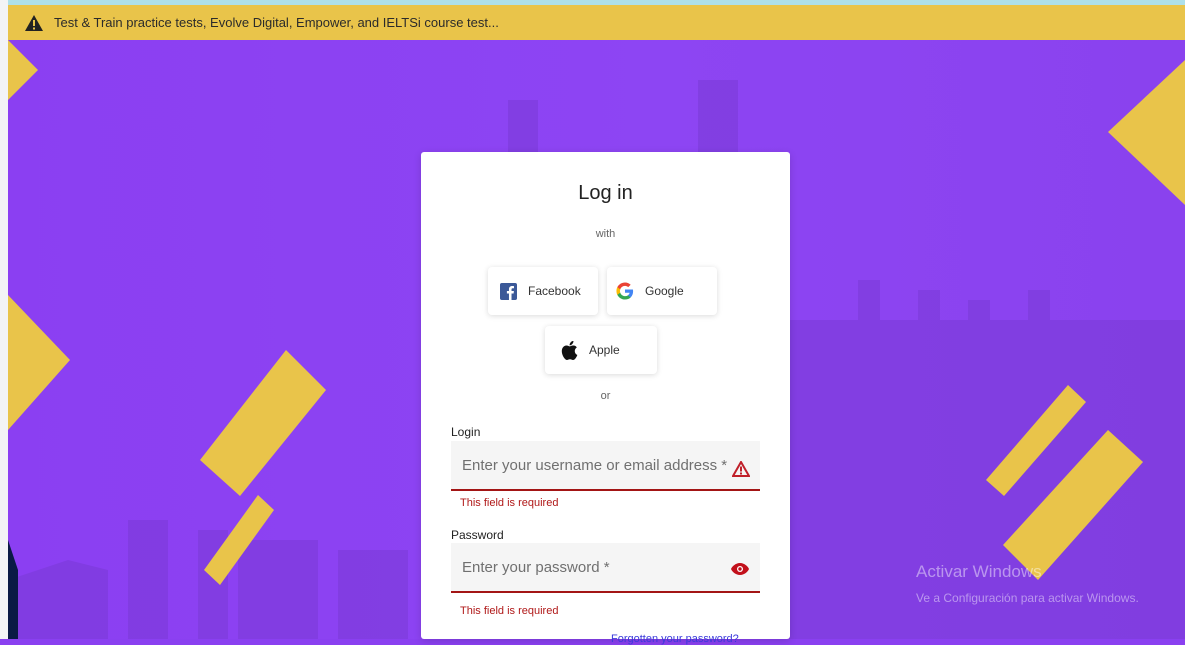 The width and height of the screenshot is (1185, 645). I want to click on password-input, so click(597, 567).